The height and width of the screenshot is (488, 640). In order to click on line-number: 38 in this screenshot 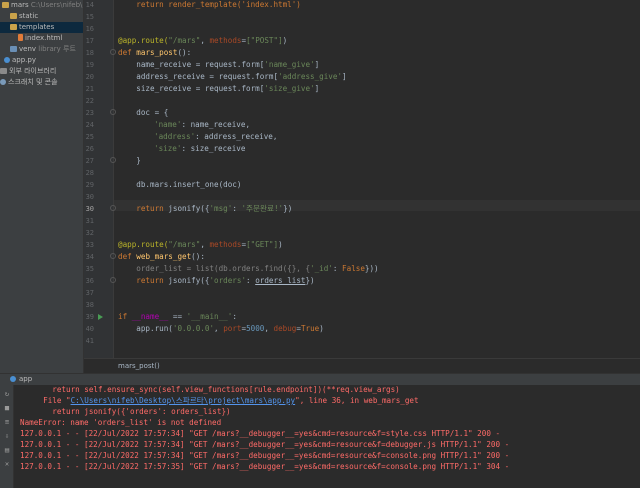, I will do `click(89, 305)`.